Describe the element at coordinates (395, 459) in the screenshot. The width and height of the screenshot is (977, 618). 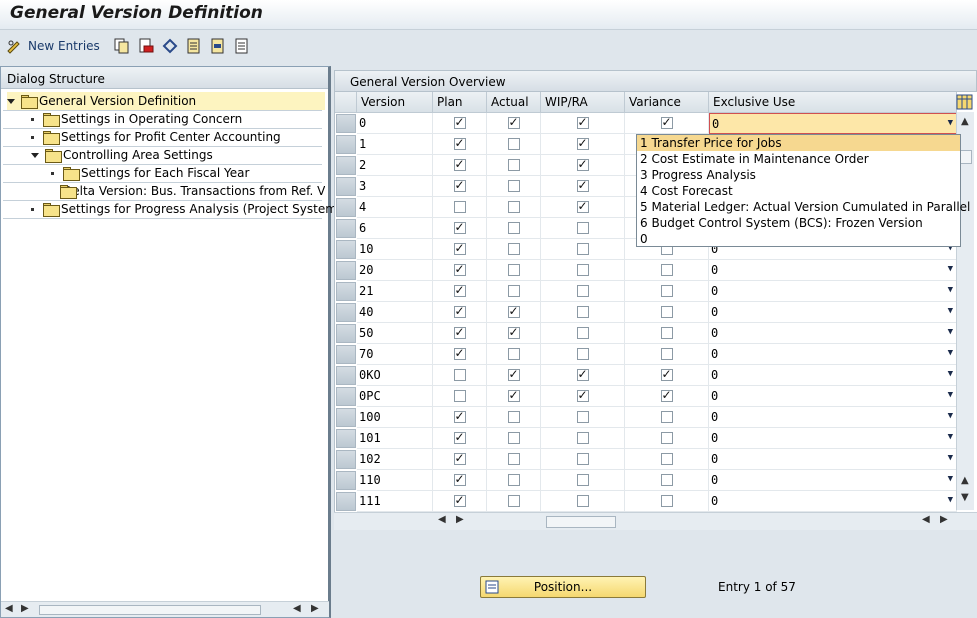
I see `version-cell: 102` at that location.